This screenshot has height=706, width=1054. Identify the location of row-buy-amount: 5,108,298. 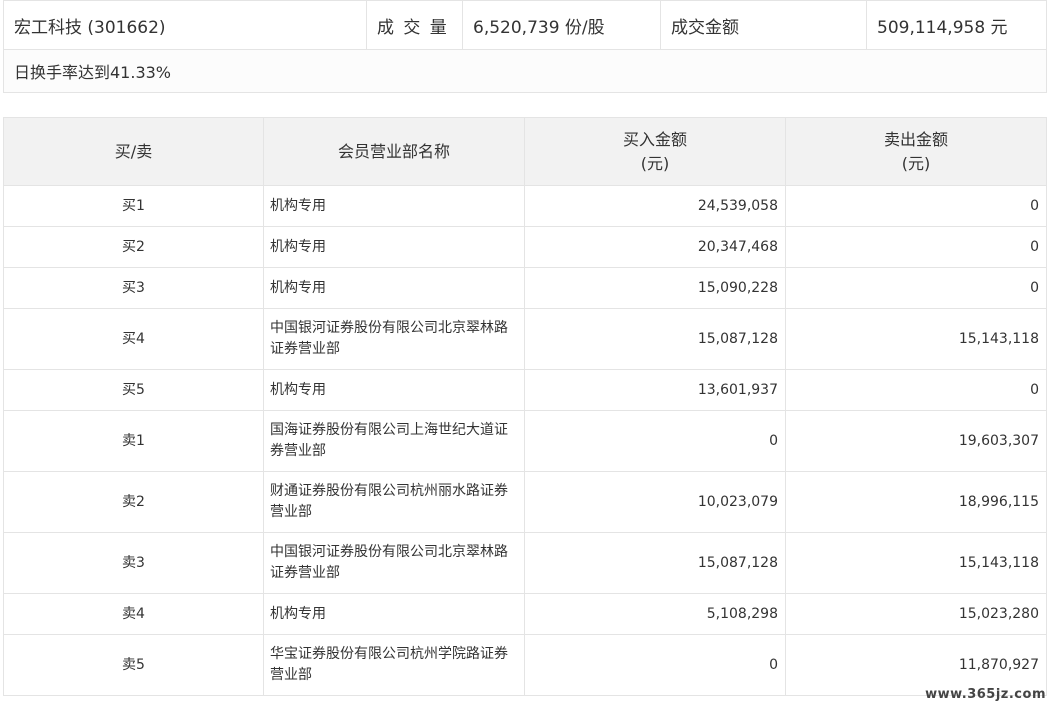
(655, 614).